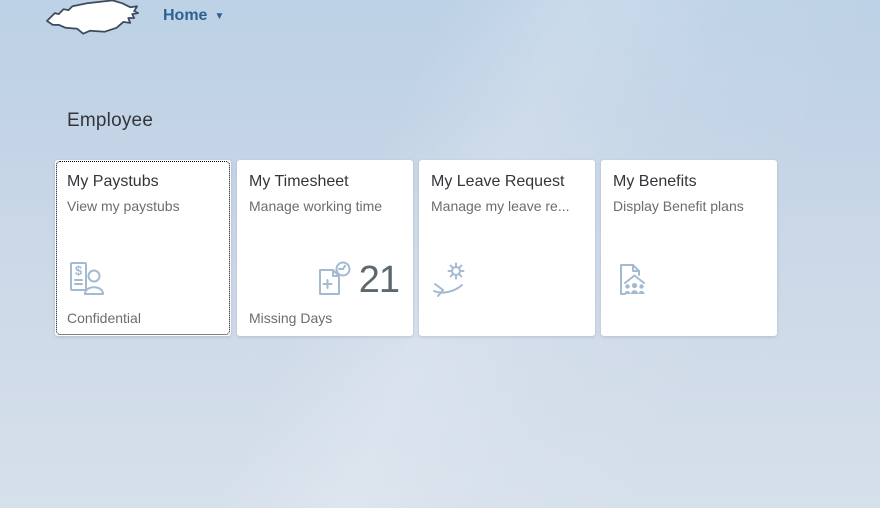 The height and width of the screenshot is (508, 880). I want to click on tile-subtitle: Display Benefit plans, so click(678, 206).